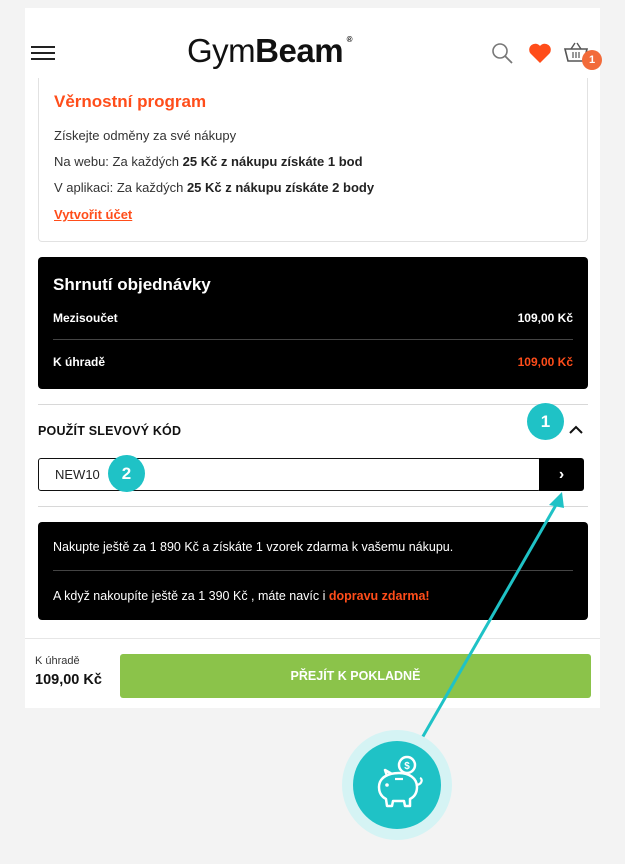  What do you see at coordinates (545, 362) in the screenshot?
I see `total-value: 109,00 Kč` at bounding box center [545, 362].